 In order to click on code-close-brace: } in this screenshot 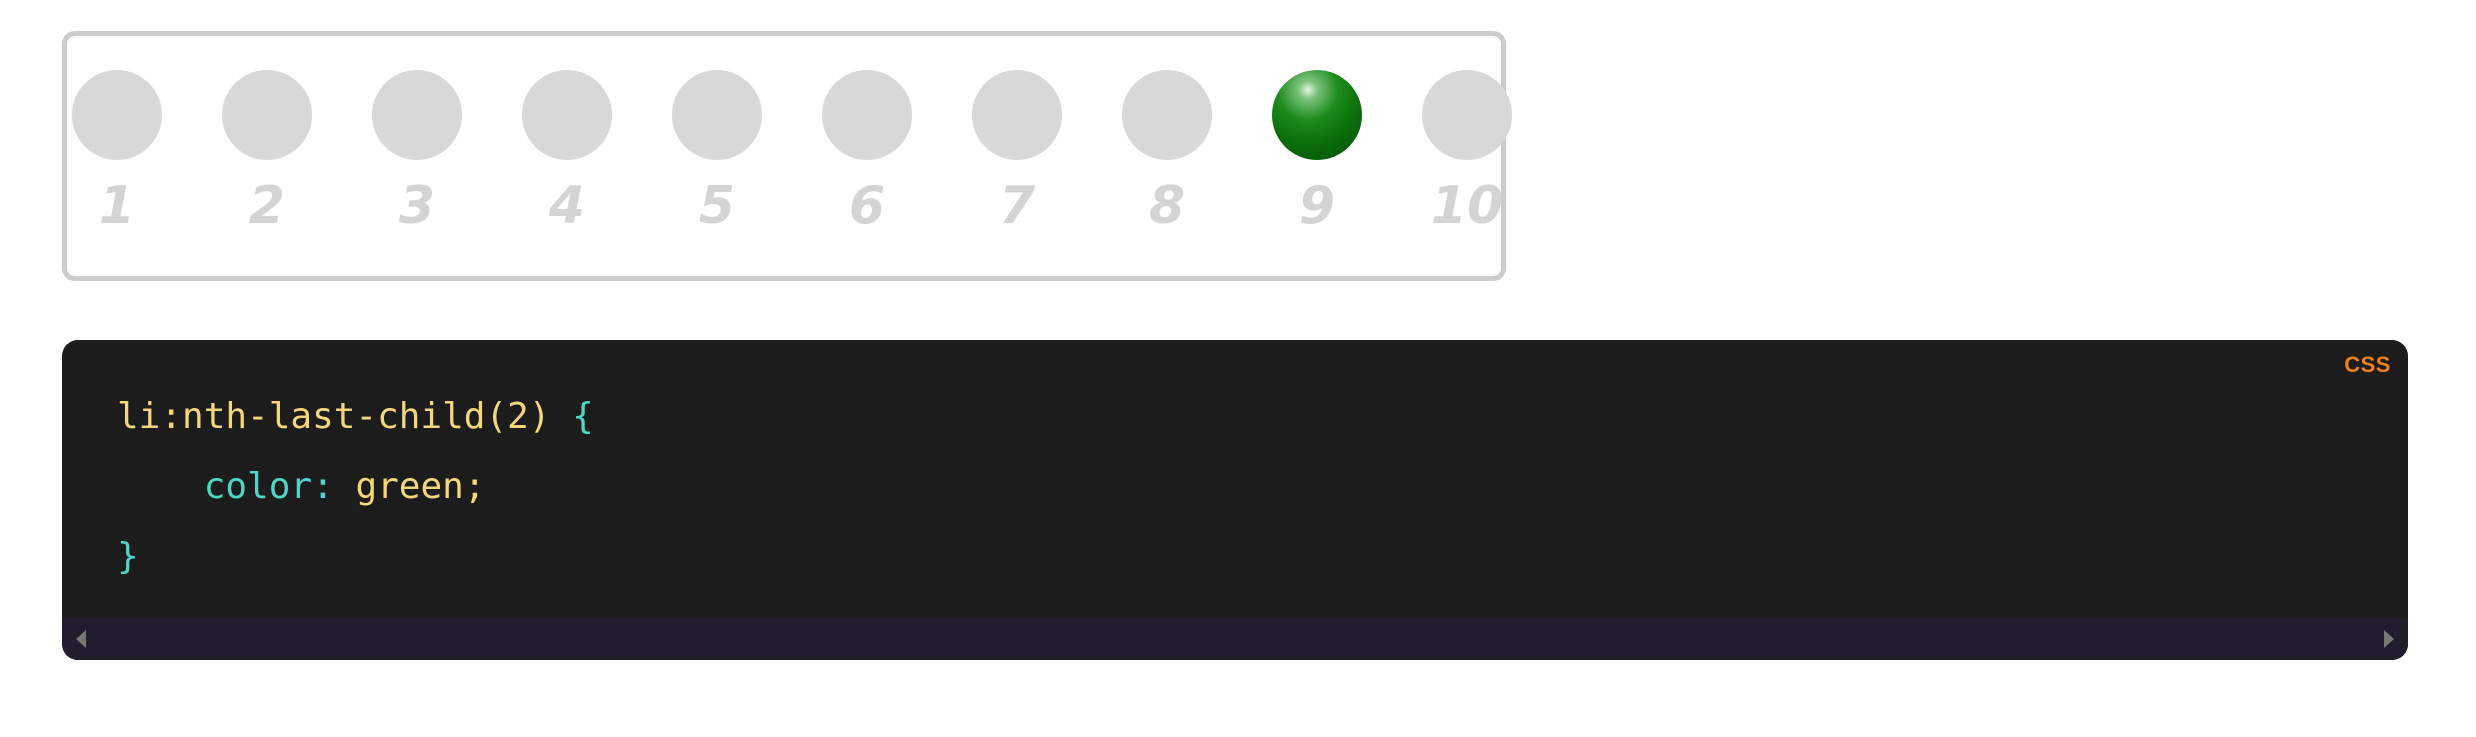, I will do `click(128, 556)`.